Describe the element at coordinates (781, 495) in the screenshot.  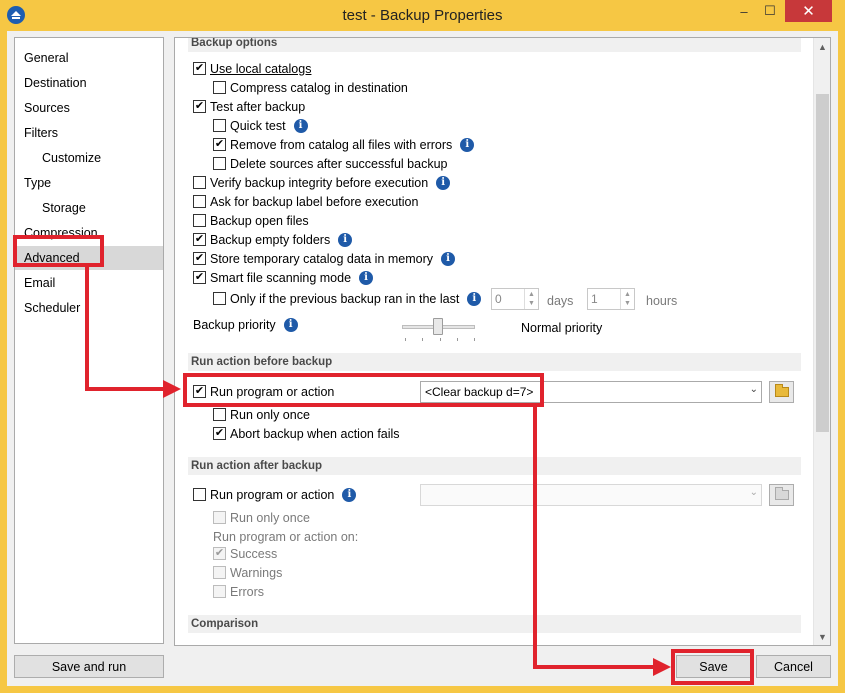
I see `browse-folder-button-disabled` at that location.